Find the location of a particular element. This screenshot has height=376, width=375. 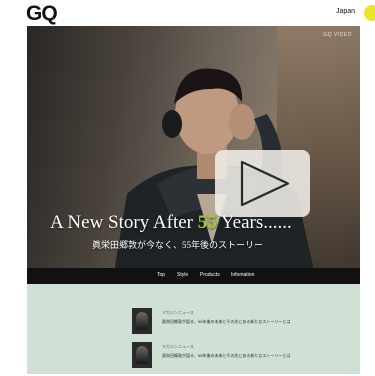

nav-item-top: Top is located at coordinates (161, 275).